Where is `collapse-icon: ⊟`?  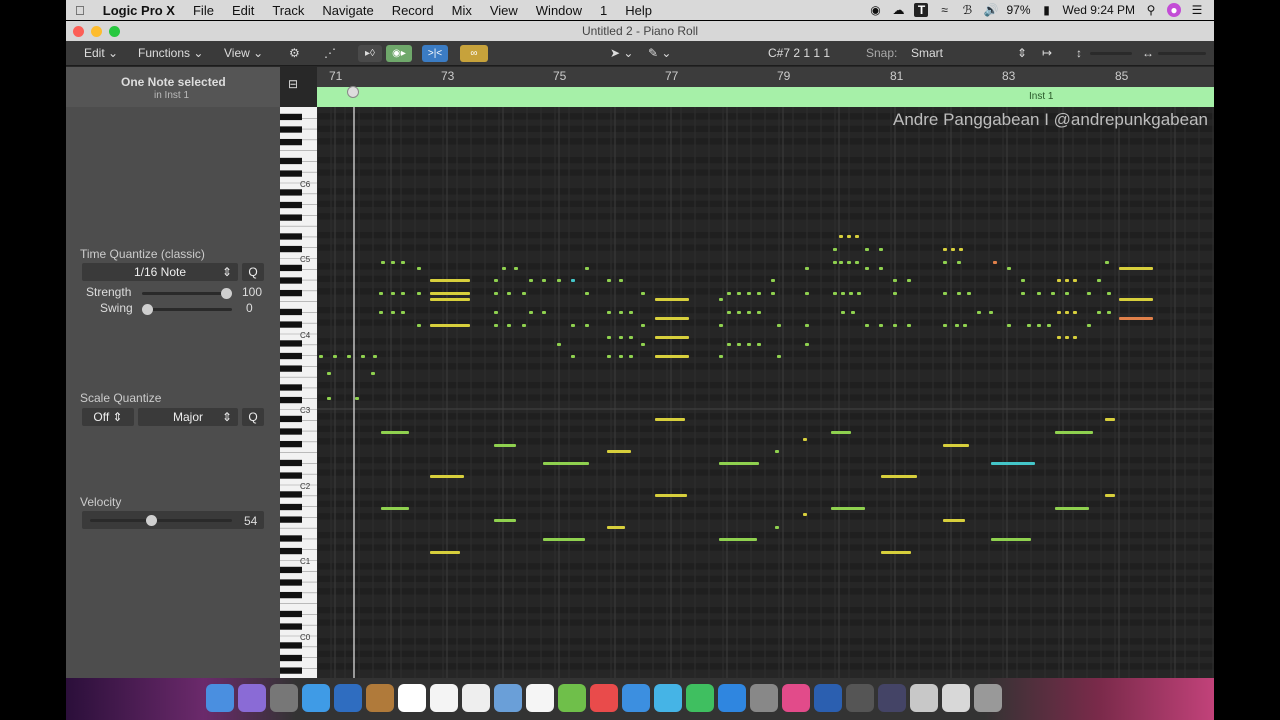 collapse-icon: ⊟ is located at coordinates (293, 84).